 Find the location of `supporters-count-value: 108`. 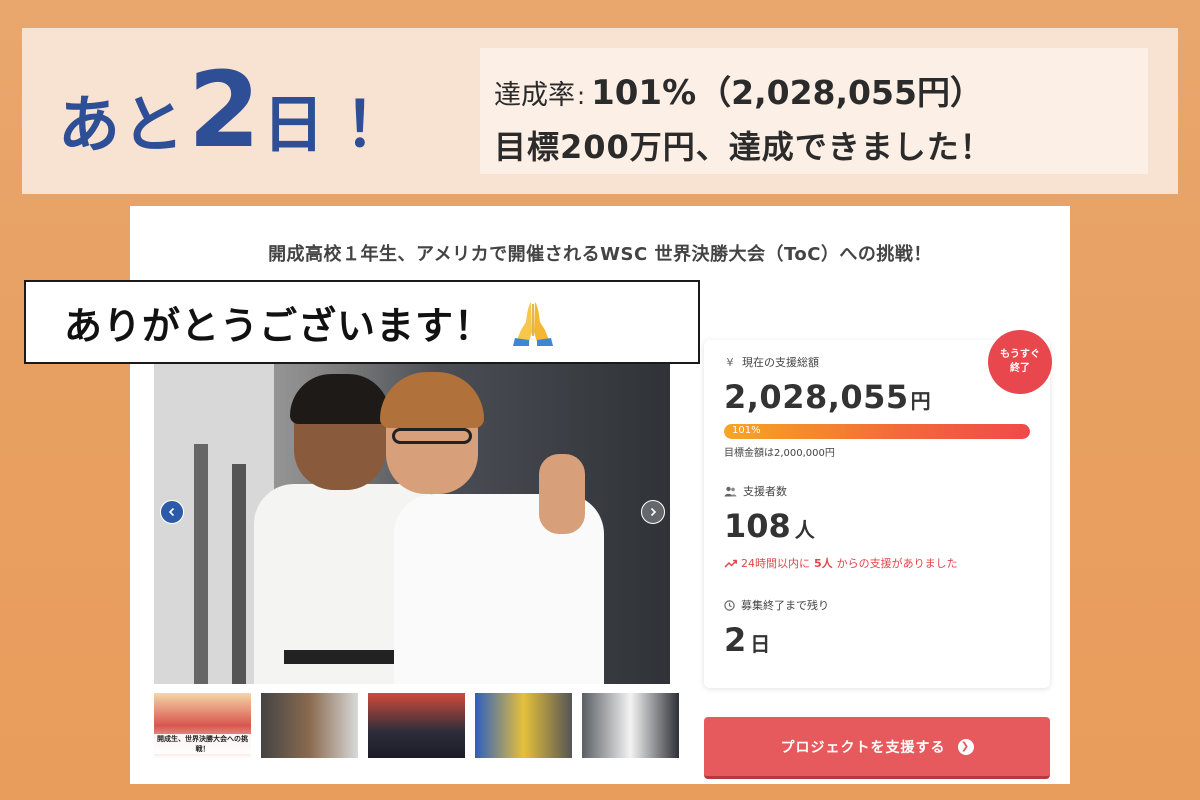

supporters-count-value: 108 is located at coordinates (757, 526).